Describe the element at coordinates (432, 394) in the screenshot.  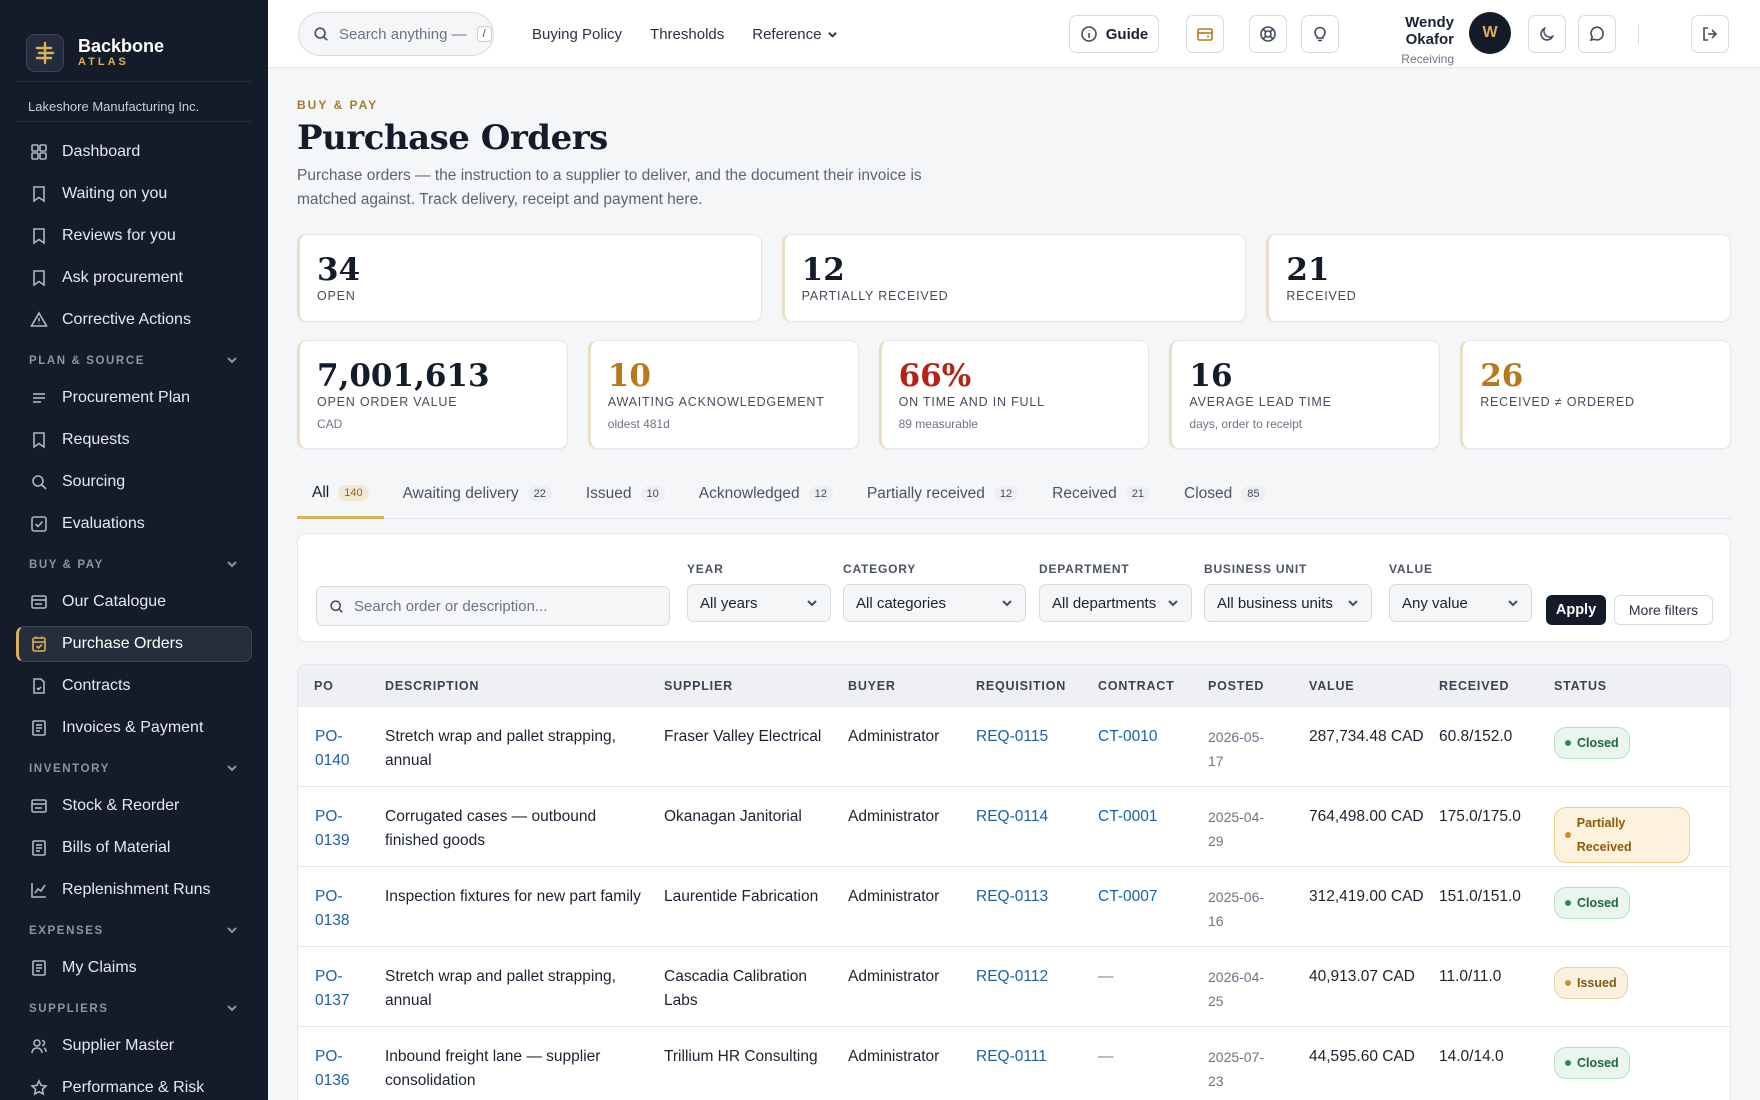
I see `stat-open-order-value: 7,001,613 OPEN ORDER VALUE CAD` at that location.